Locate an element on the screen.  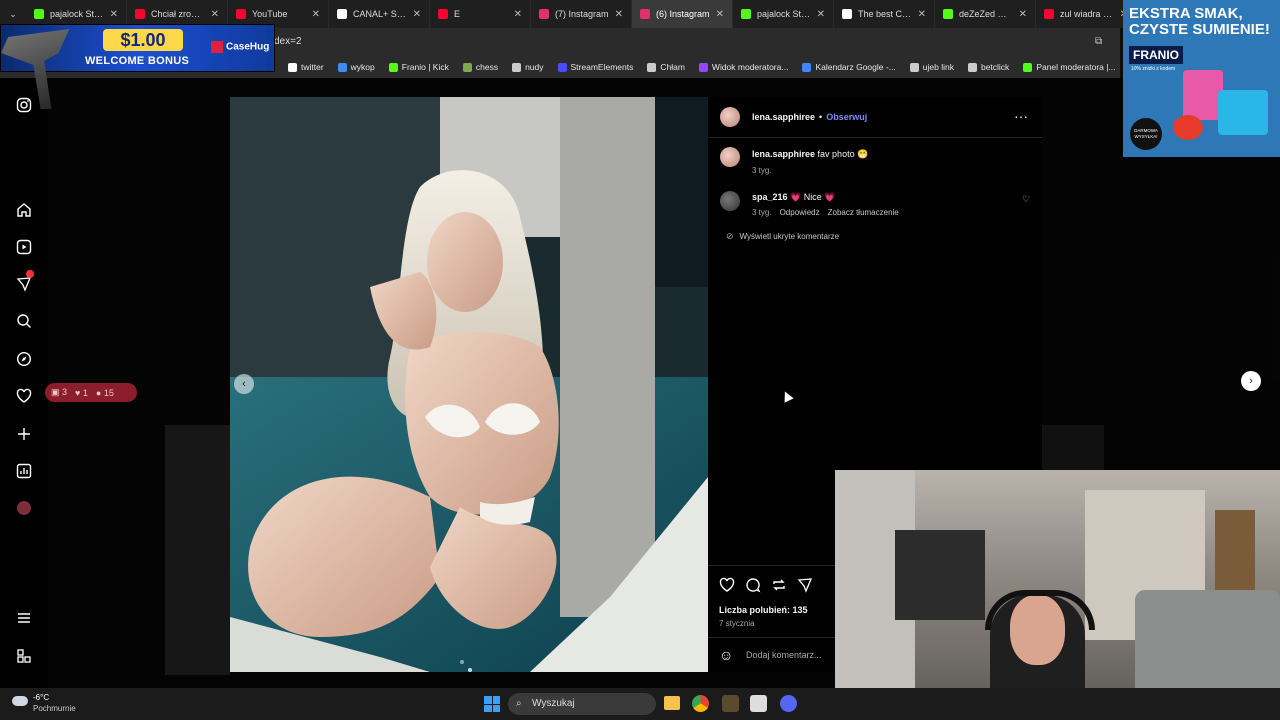
next-image-button: › is located at coordinates (1251, 381).